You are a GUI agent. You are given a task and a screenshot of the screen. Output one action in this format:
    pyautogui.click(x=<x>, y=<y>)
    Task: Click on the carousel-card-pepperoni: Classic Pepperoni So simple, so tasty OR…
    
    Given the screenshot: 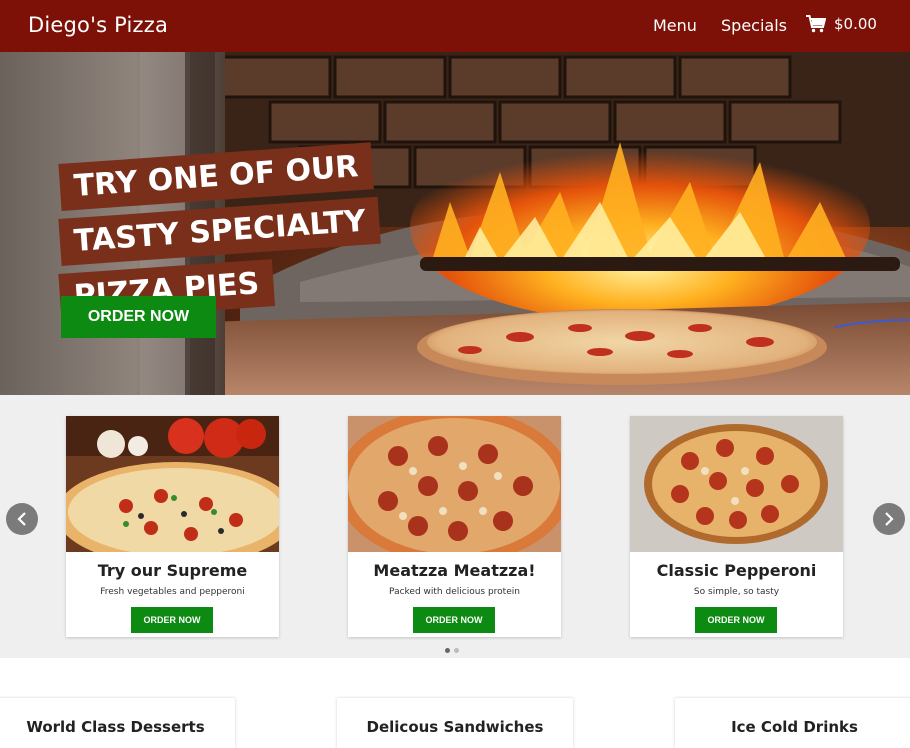 What is the action you would take?
    pyautogui.click(x=736, y=526)
    